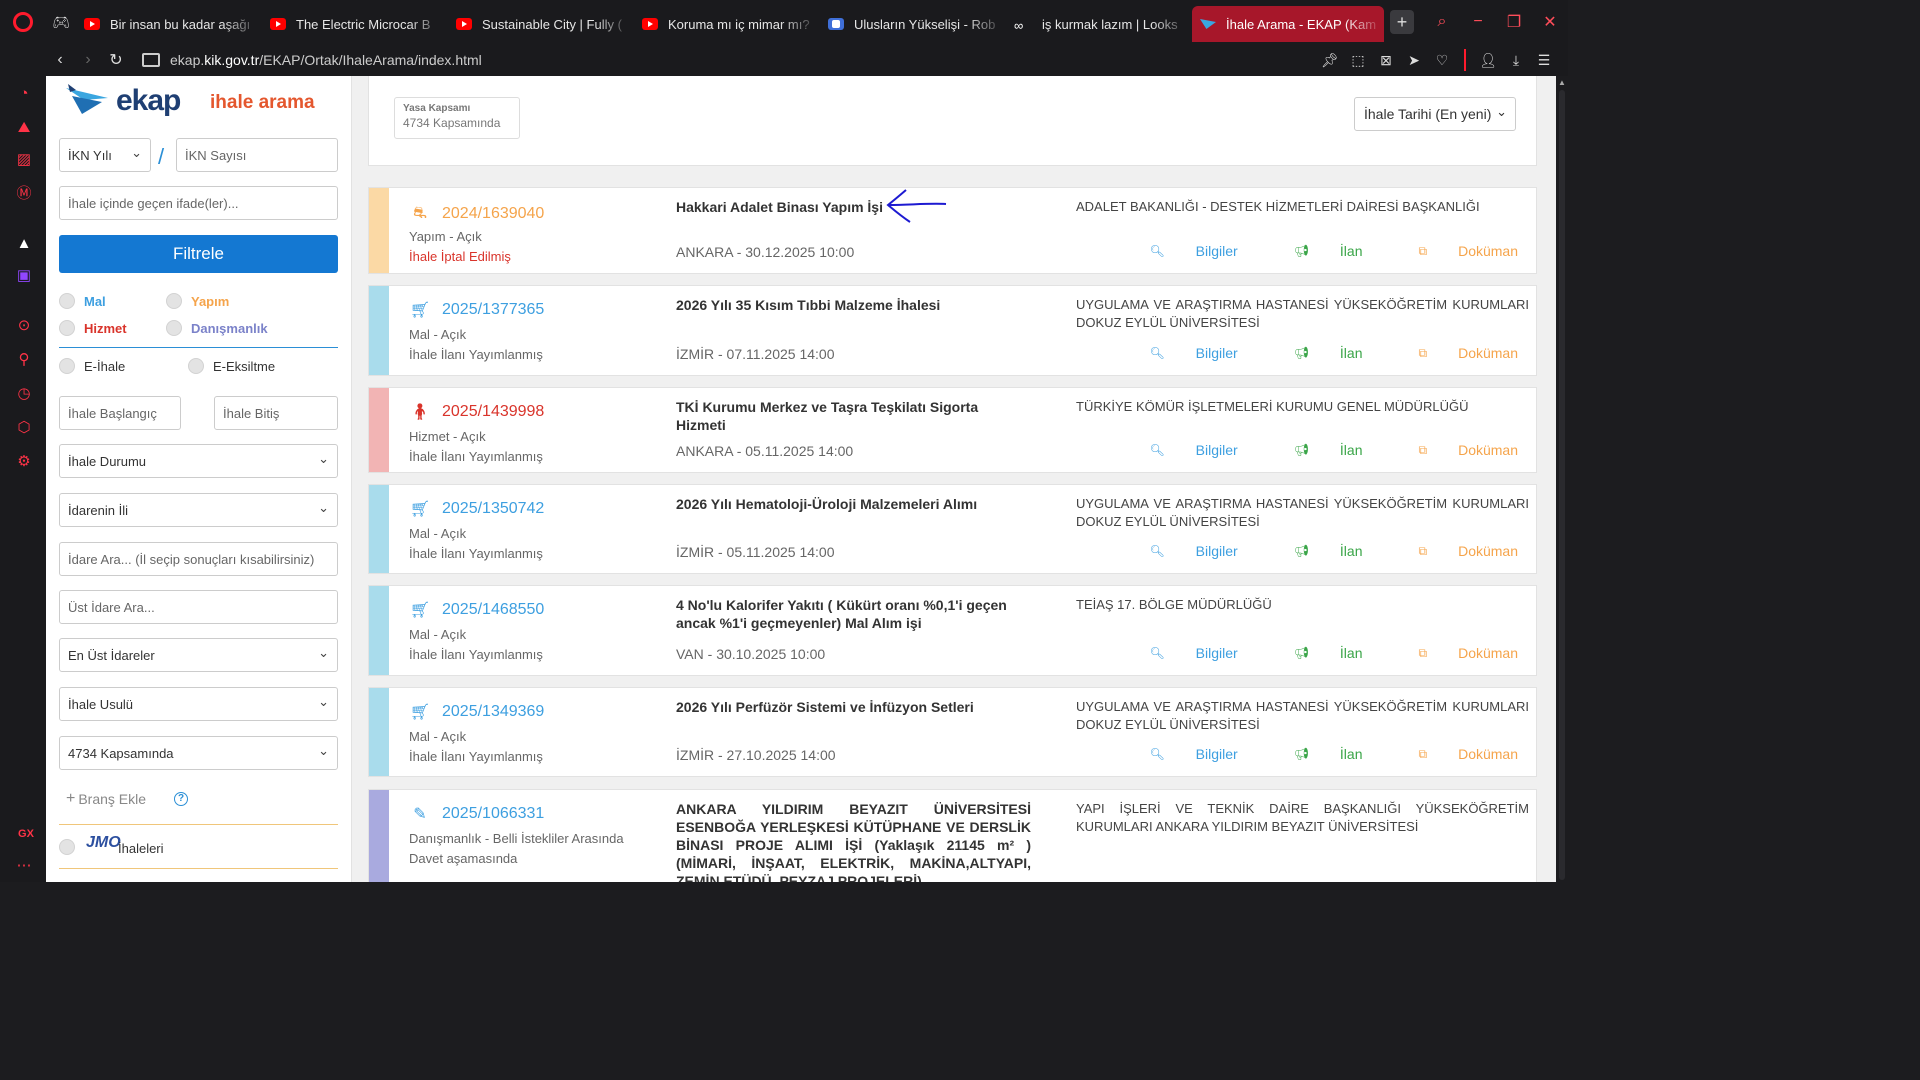 This screenshot has width=1920, height=1080. Describe the element at coordinates (476, 412) in the screenshot. I see `ikn-link: 🧍︎ 2025/1439998` at that location.